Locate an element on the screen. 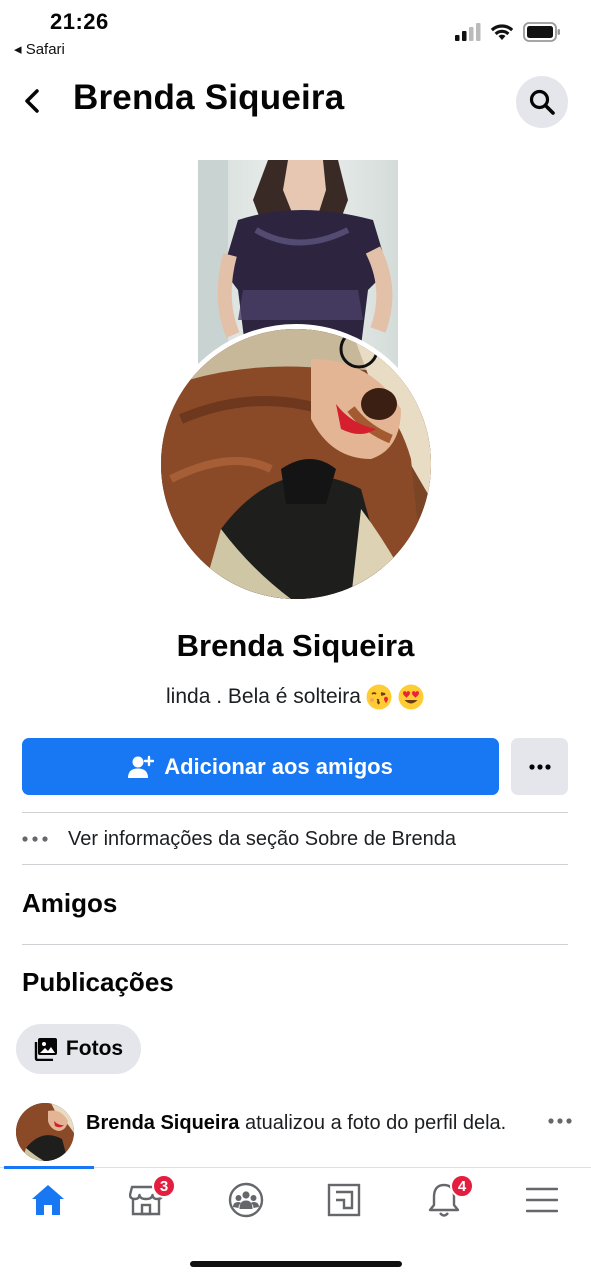 Image resolution: width=591 pixels, height=1280 pixels. tab-menu is located at coordinates (542, 1200).